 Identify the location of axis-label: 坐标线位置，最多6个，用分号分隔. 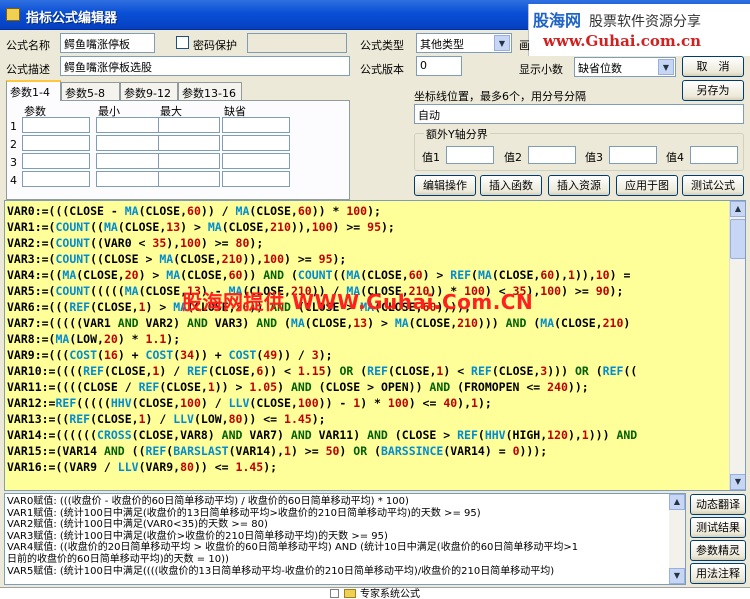
(500, 96).